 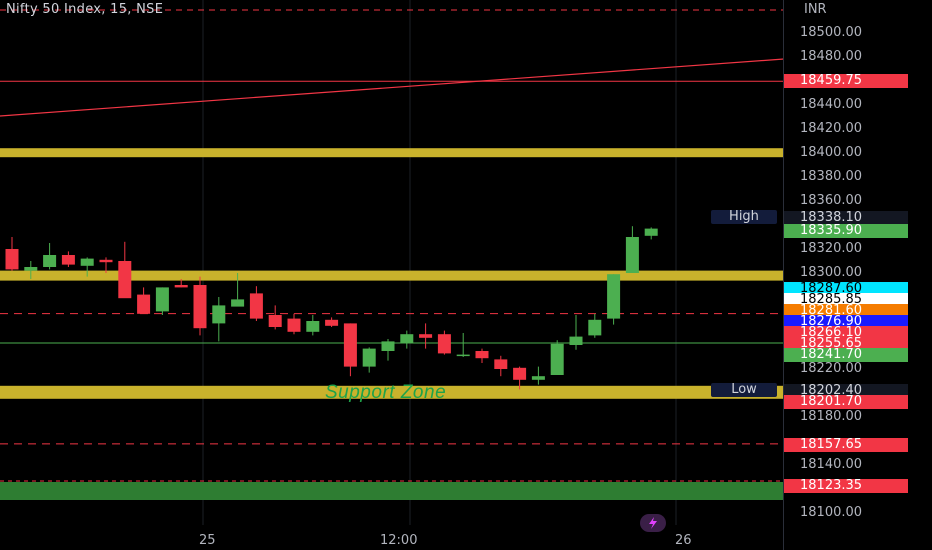 What do you see at coordinates (392, 87) in the screenshot?
I see `trend-line` at bounding box center [392, 87].